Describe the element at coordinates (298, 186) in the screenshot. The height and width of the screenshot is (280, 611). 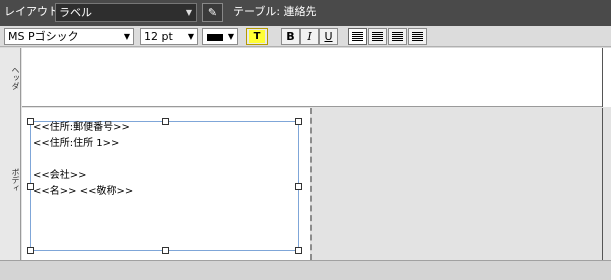
I see `resize-handle-right` at that location.